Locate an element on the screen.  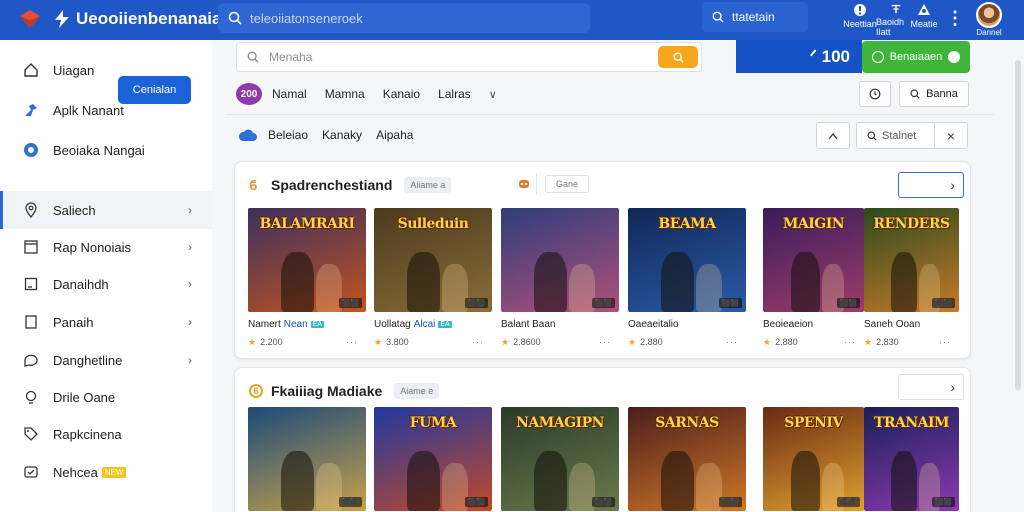
game-card: FUMA ⬛⬛ is located at coordinates (433, 459).